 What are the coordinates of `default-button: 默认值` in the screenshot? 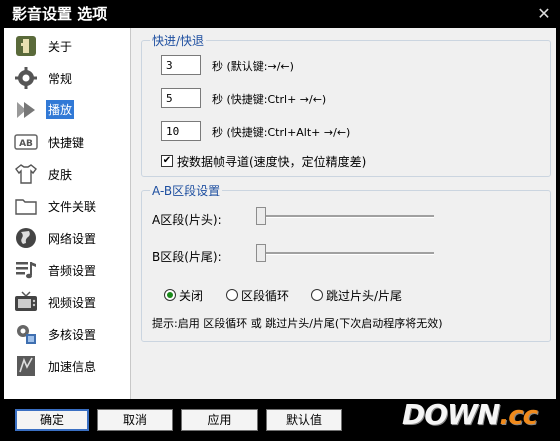 It's located at (304, 420).